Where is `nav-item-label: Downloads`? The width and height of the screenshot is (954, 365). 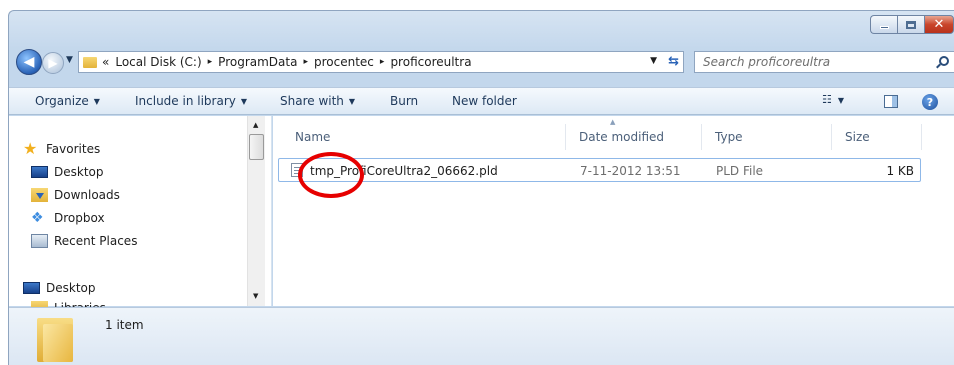
nav-item-label: Downloads is located at coordinates (87, 195).